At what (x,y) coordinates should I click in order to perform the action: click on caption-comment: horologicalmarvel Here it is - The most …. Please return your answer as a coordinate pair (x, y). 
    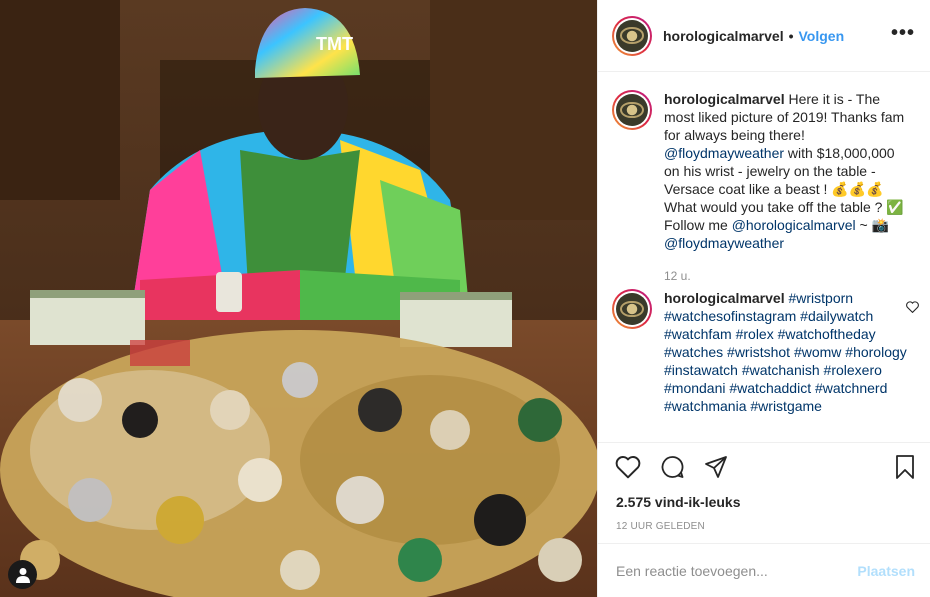
    Looking at the image, I should click on (764, 171).